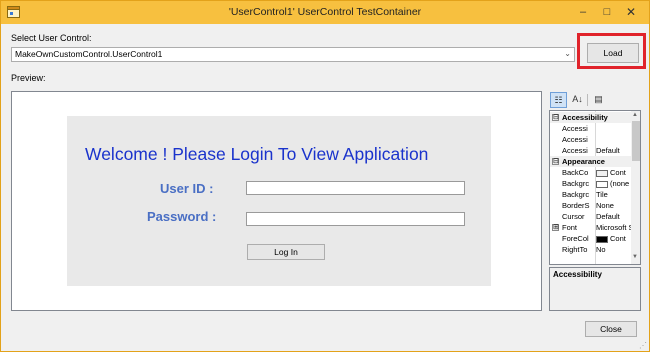 The image size is (650, 352). Describe the element at coordinates (613, 249) in the screenshot. I see `property-value: No` at that location.